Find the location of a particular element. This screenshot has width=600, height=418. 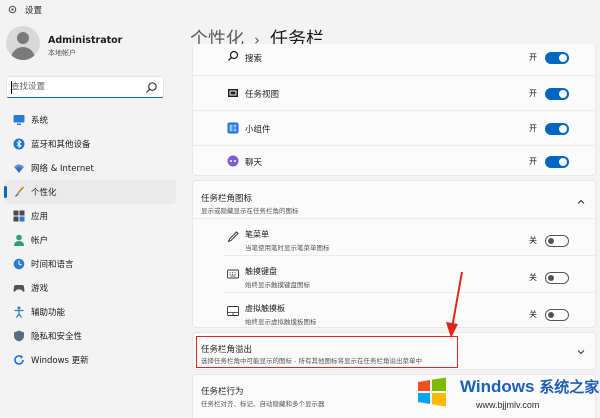

row-label: 触摸键盘 is located at coordinates (261, 271).